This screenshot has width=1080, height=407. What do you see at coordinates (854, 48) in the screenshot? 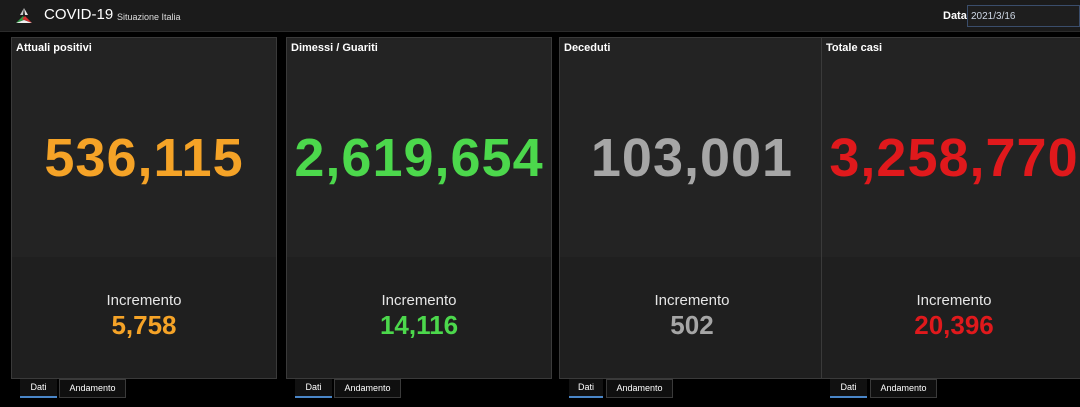
I see `card-title: Totale casi` at bounding box center [854, 48].